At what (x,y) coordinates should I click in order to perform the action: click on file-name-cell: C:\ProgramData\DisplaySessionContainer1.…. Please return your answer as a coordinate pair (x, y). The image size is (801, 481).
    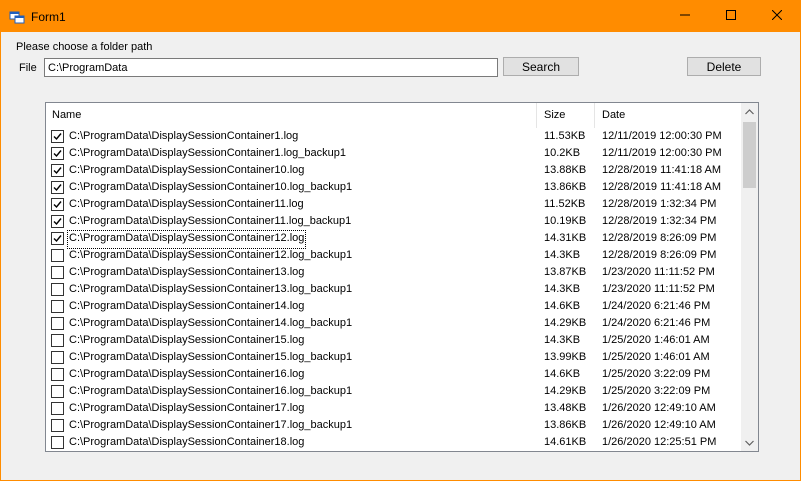
    Looking at the image, I should click on (184, 136).